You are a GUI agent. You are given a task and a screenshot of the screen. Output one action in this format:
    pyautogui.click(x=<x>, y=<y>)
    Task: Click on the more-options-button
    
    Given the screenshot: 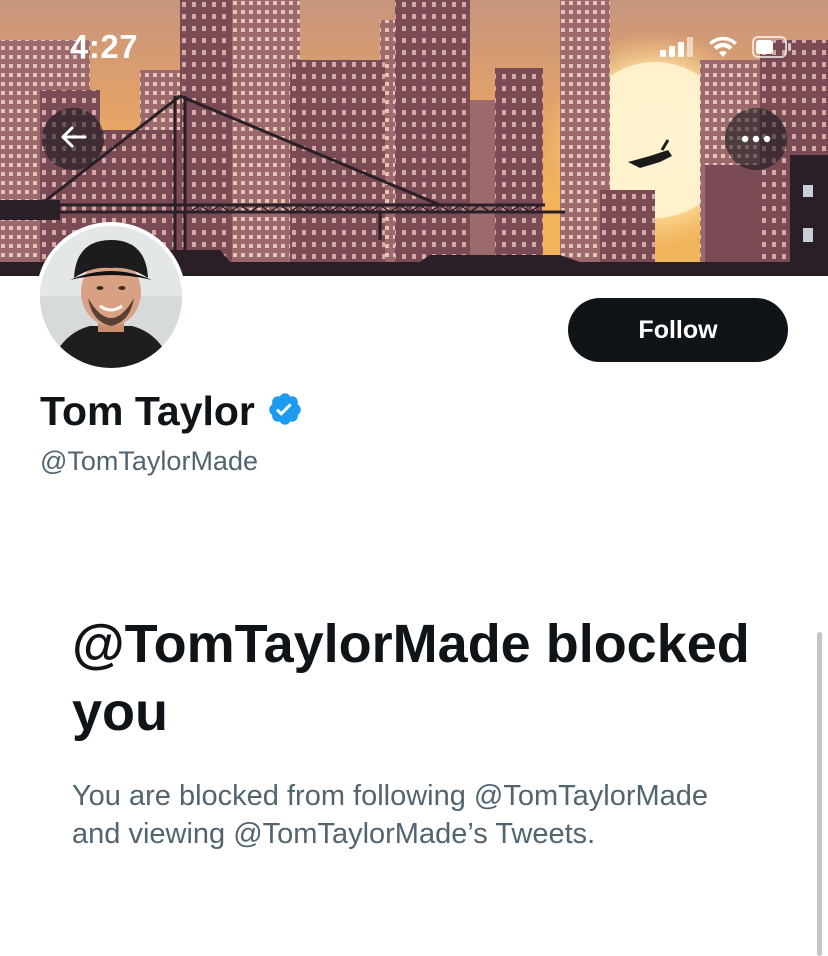 What is the action you would take?
    pyautogui.click(x=756, y=139)
    